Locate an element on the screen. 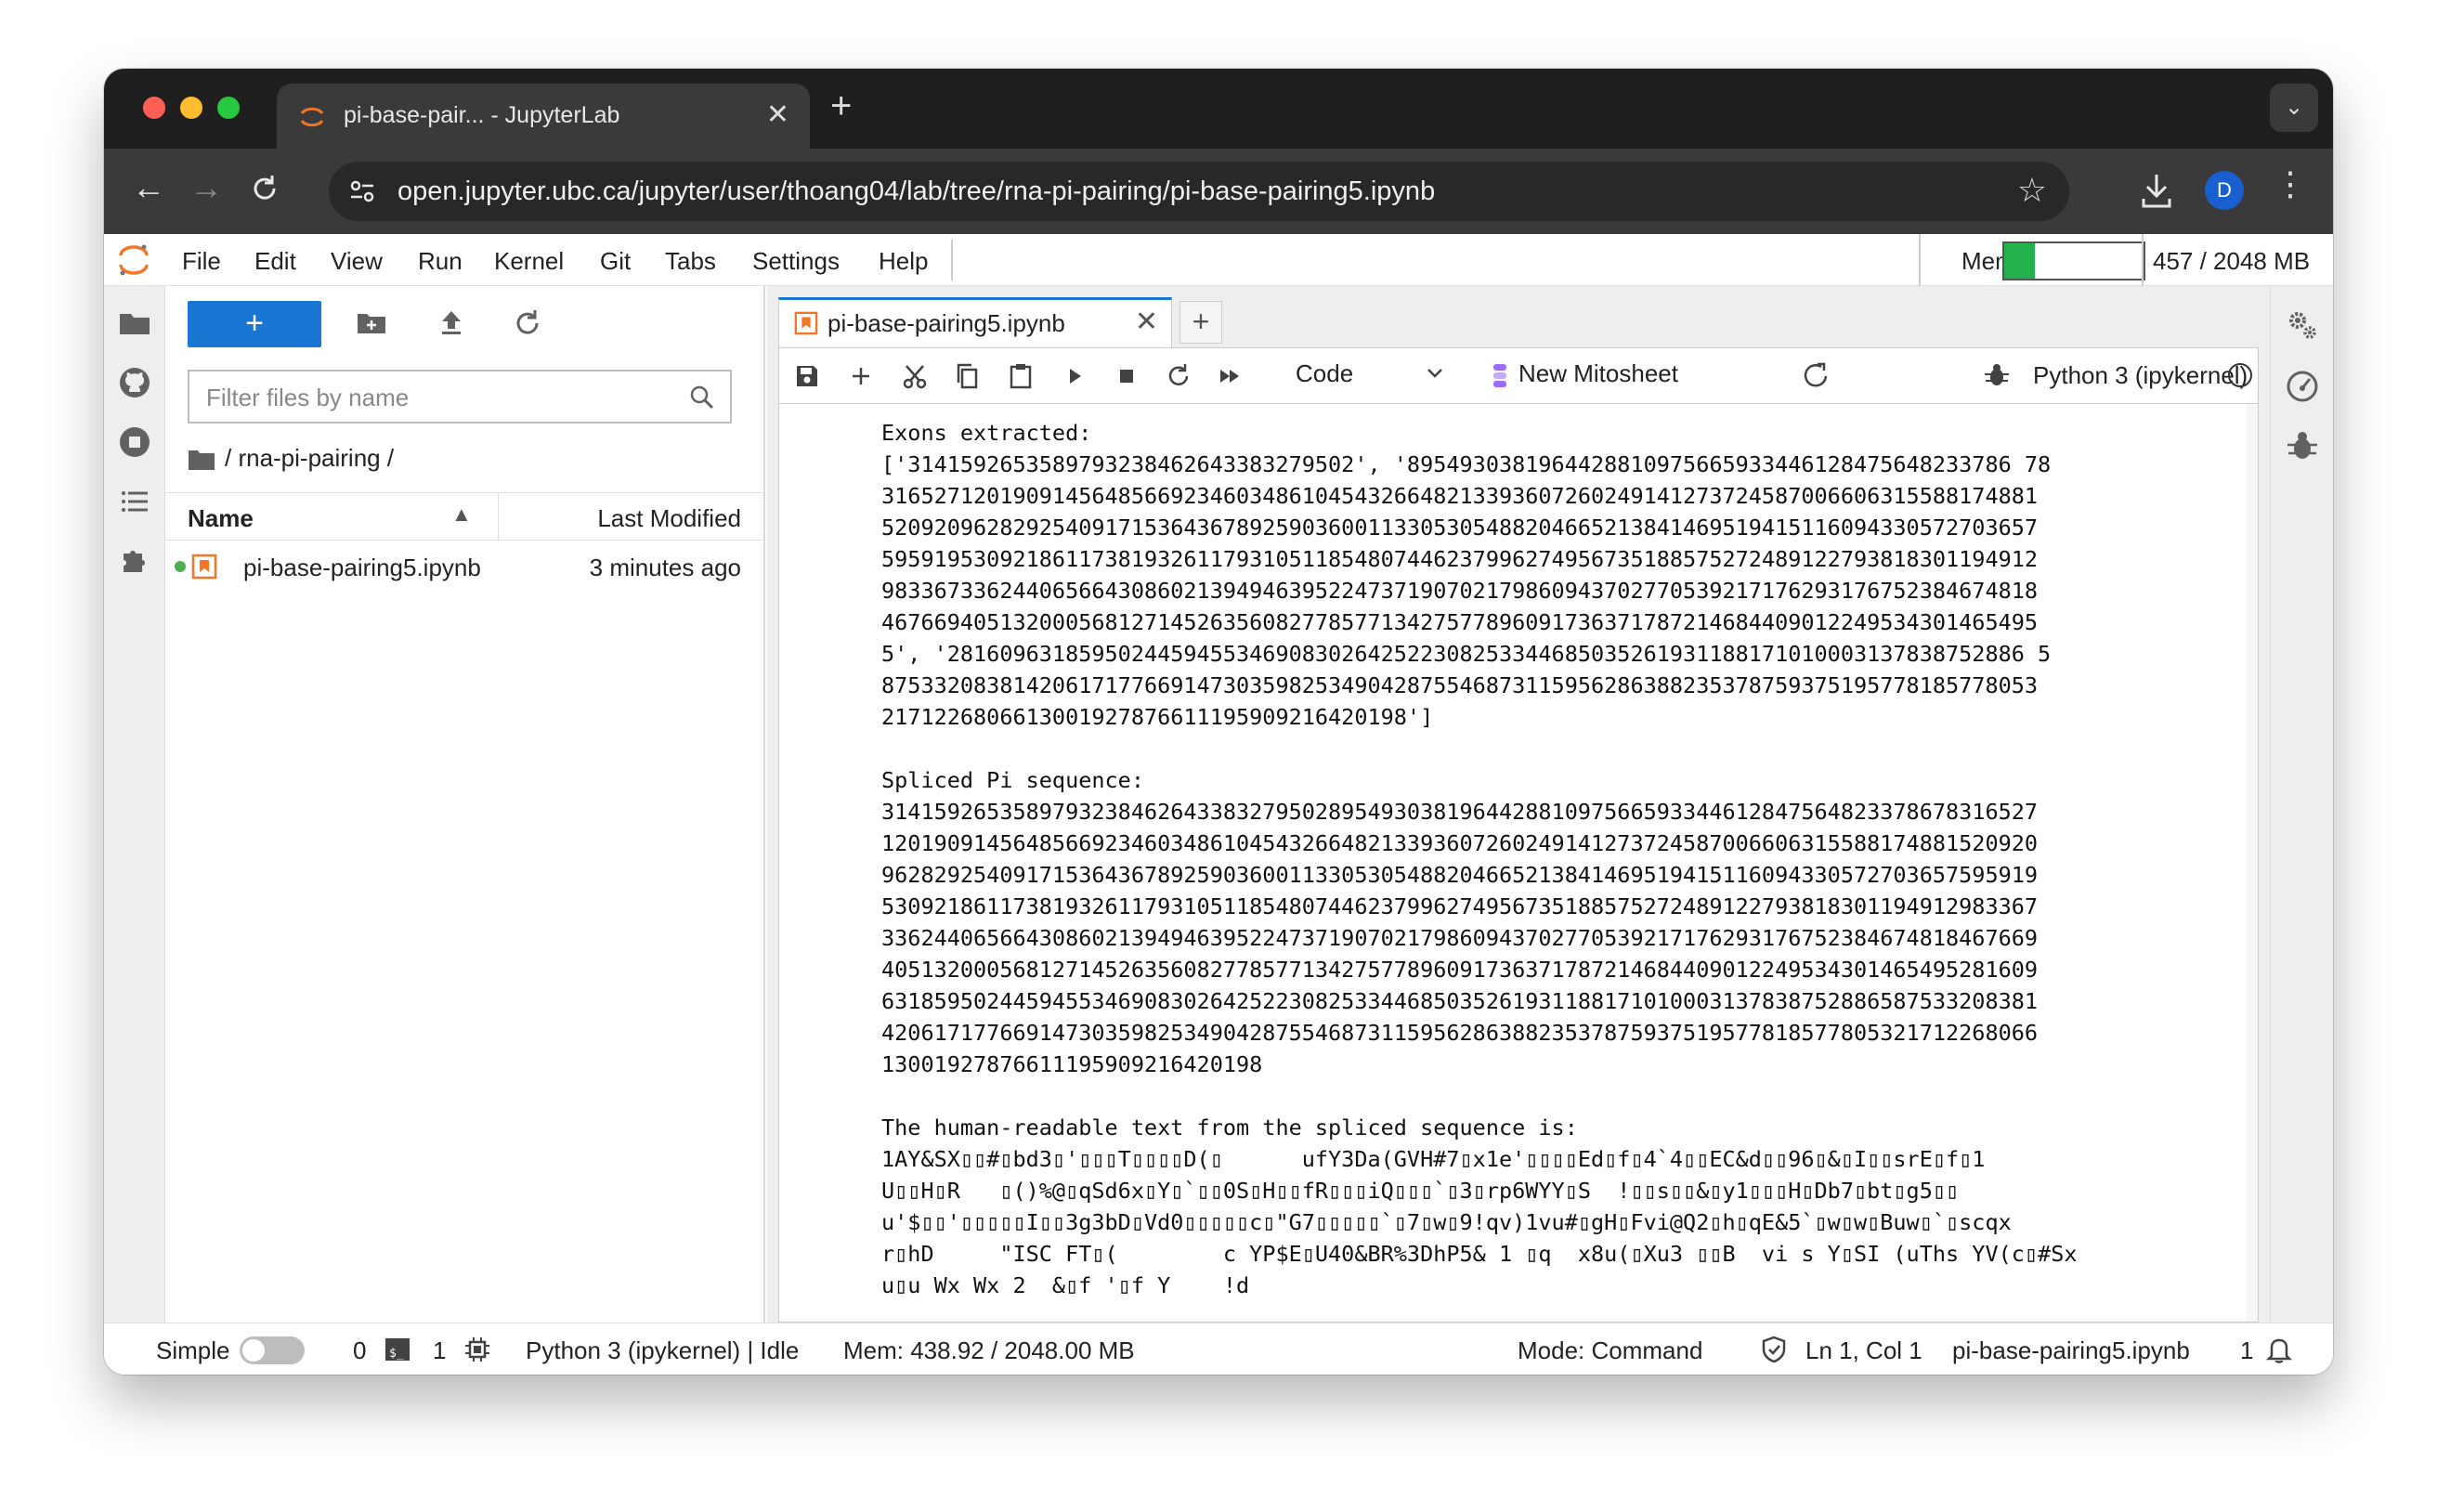  maximize-window-button is located at coordinates (228, 108).